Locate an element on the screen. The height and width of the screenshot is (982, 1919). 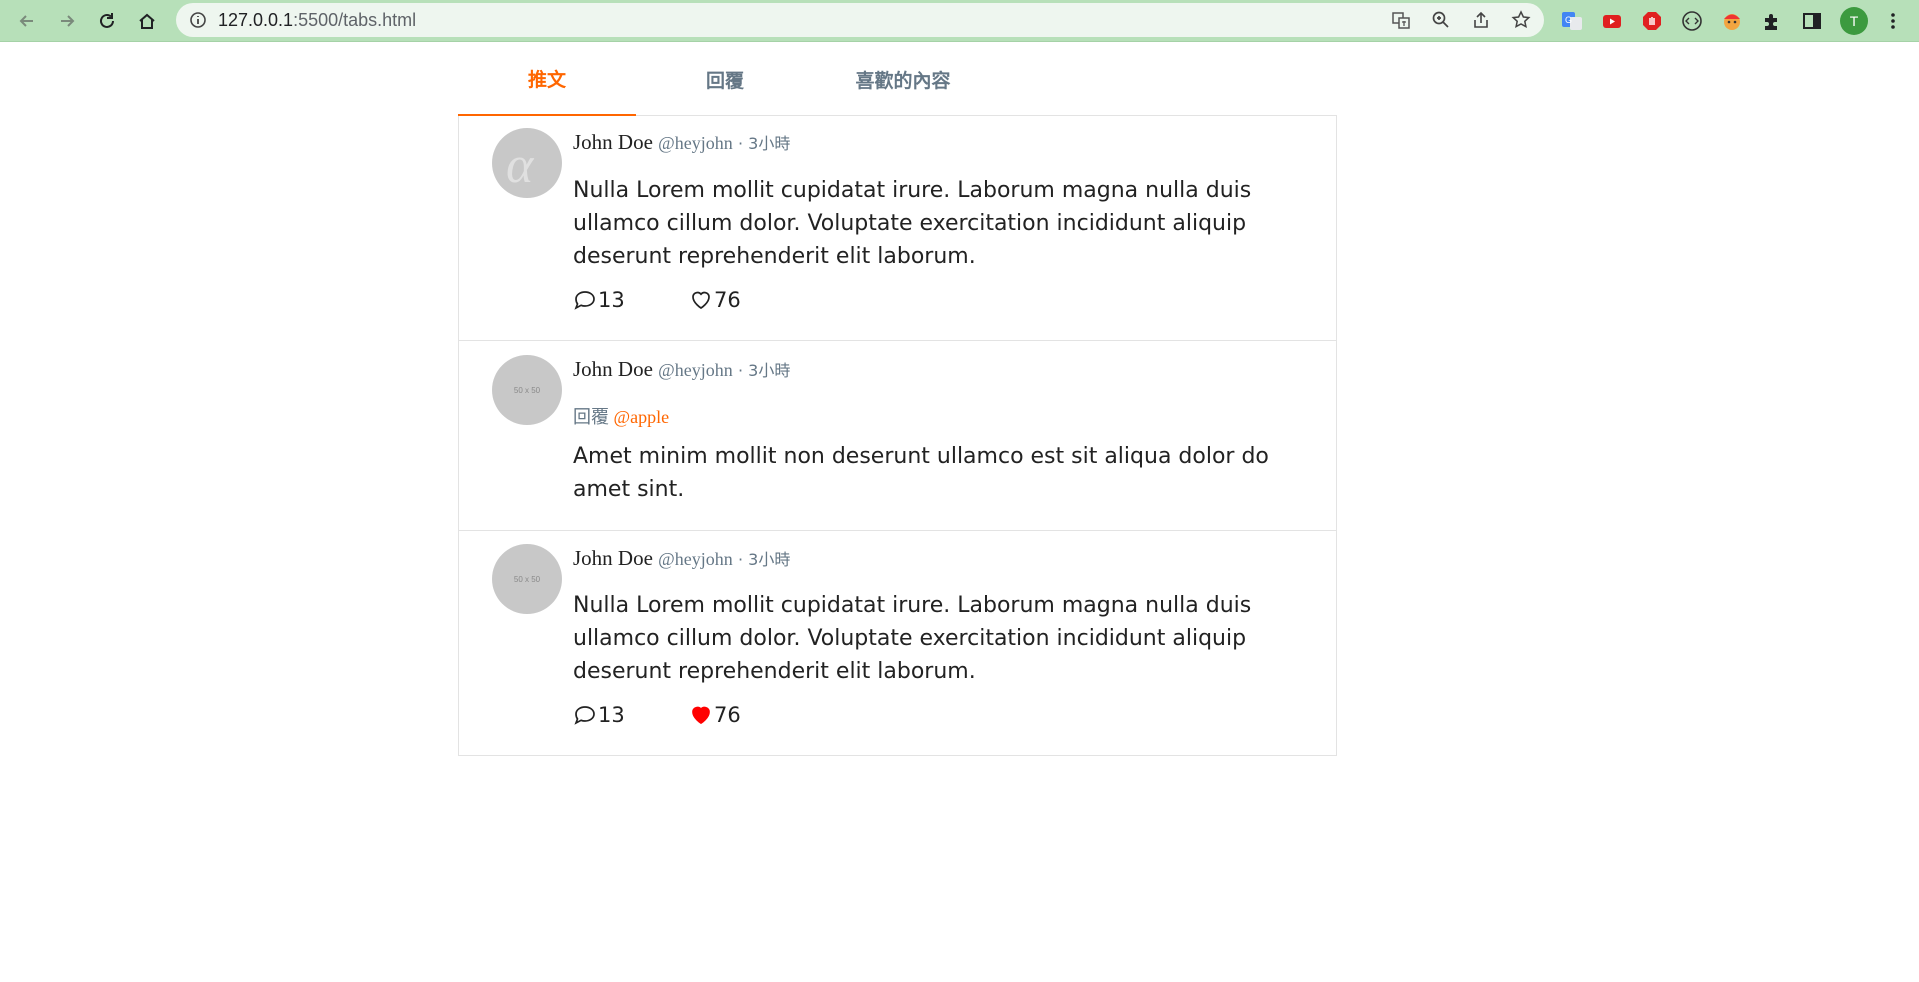
site-info-icon is located at coordinates (198, 20).